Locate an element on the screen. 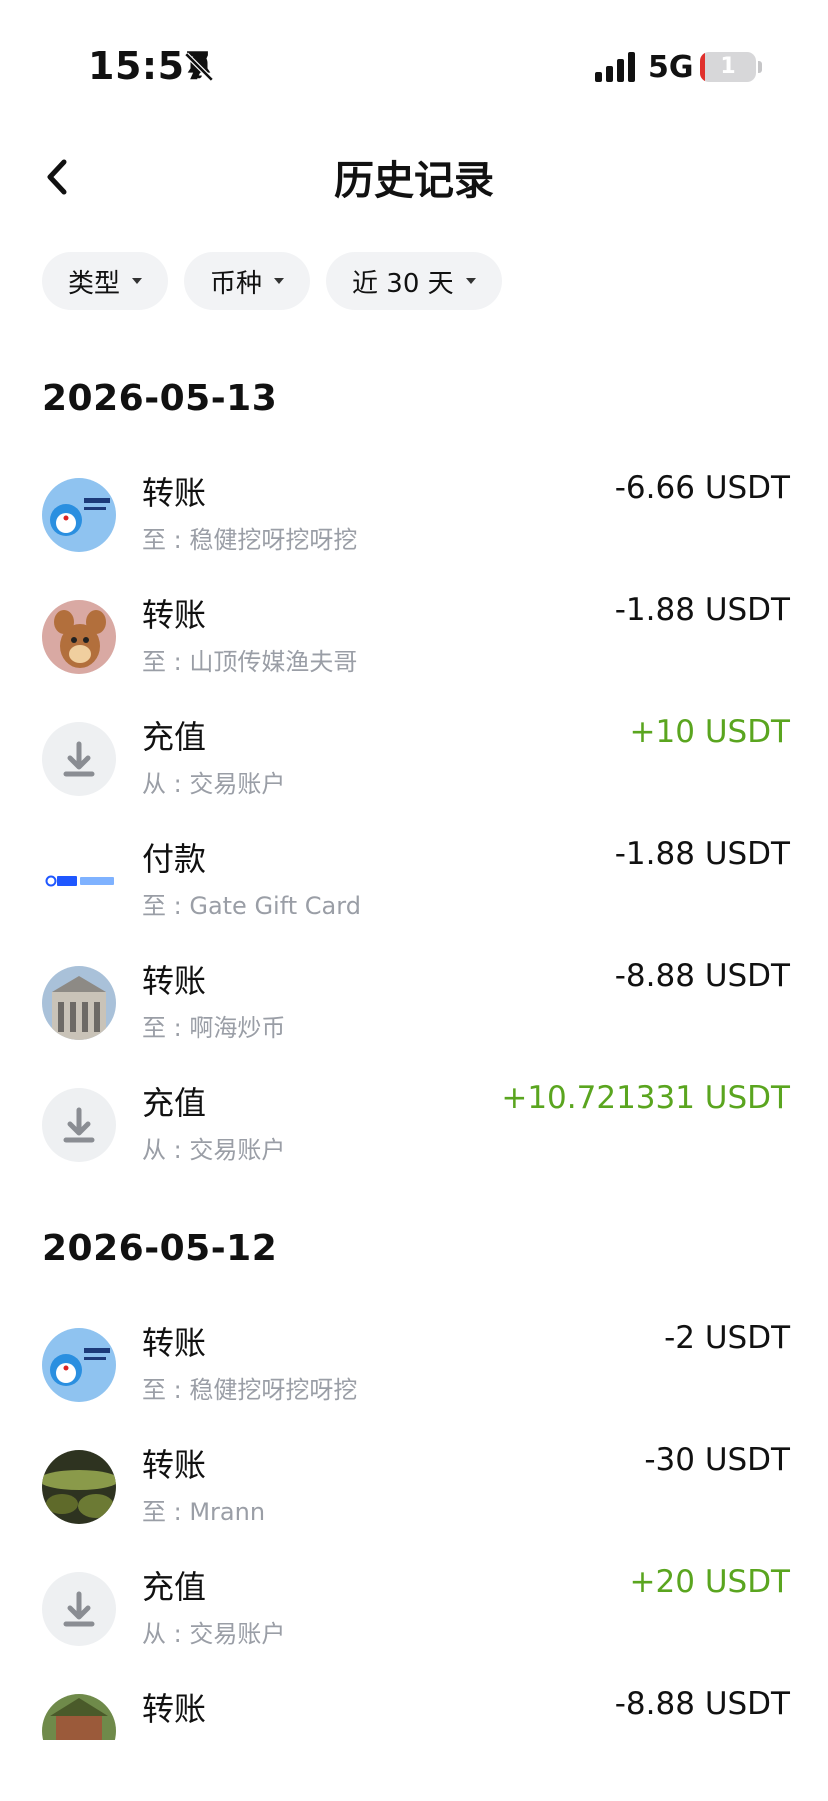  row-amount: +20 USDT is located at coordinates (709, 1582).